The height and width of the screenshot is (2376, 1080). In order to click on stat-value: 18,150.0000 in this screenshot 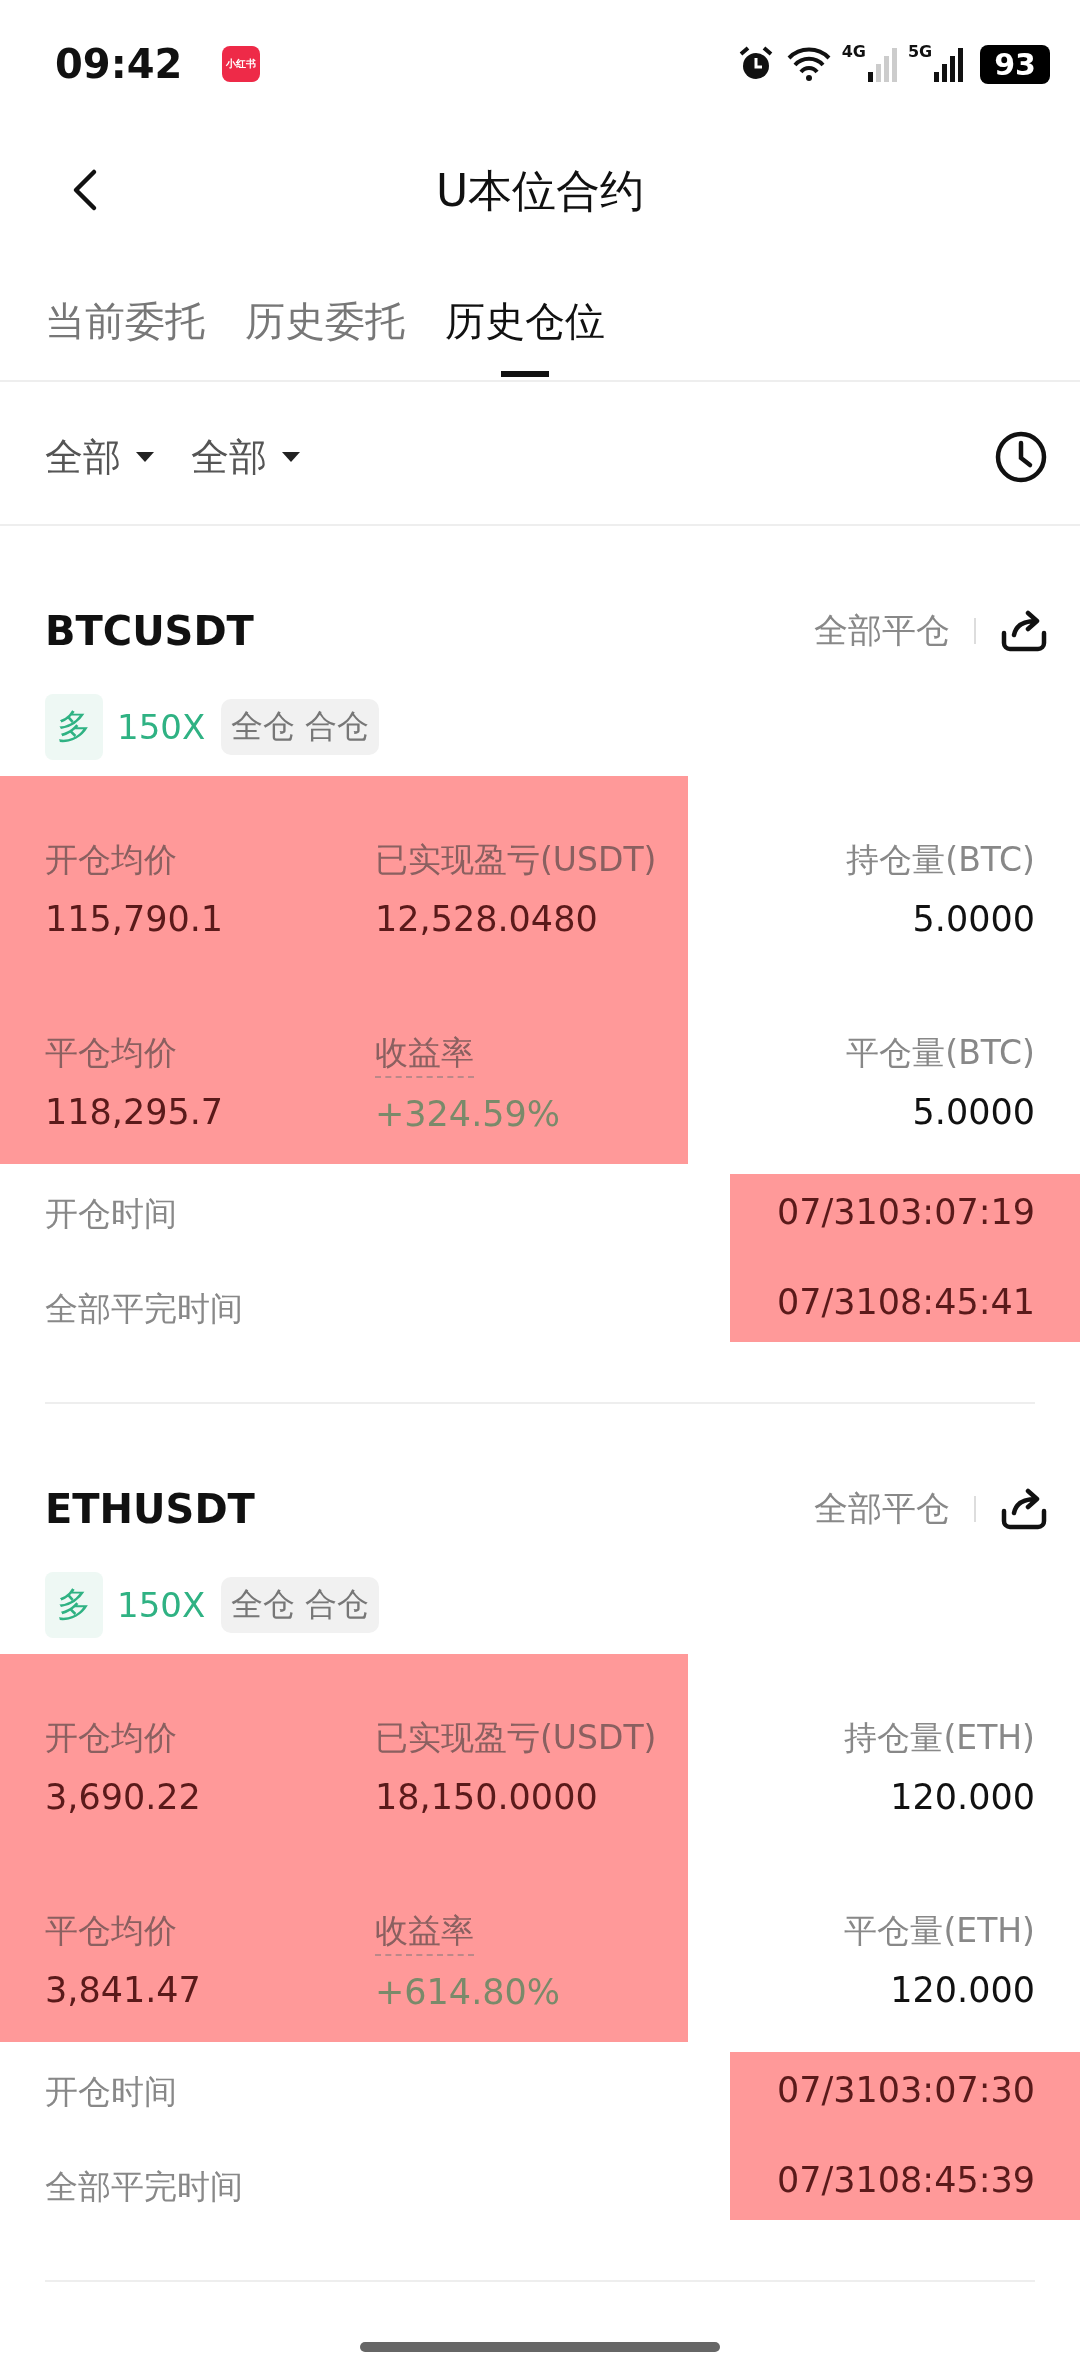, I will do `click(487, 1797)`.